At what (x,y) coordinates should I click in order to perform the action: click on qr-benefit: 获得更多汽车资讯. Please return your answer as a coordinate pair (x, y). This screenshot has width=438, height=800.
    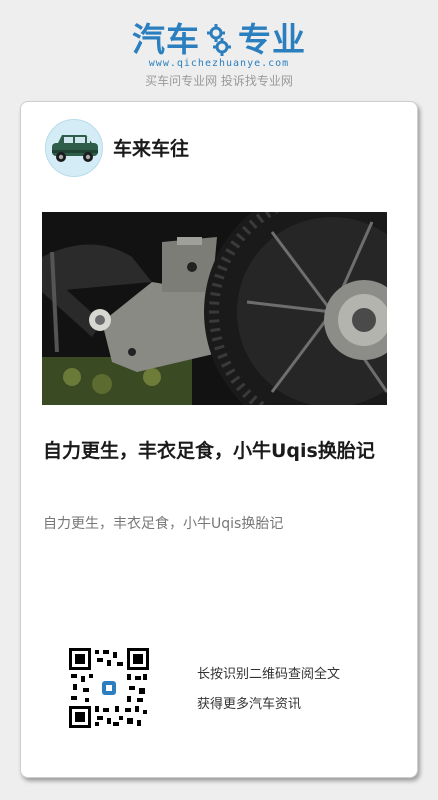
    Looking at the image, I should click on (249, 704).